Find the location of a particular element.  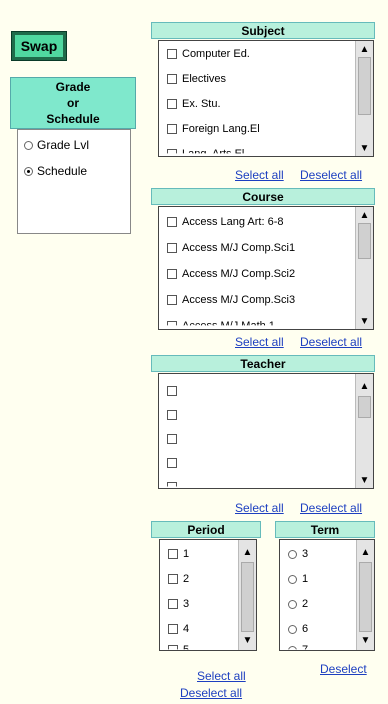

period-select-all-link: Select all is located at coordinates (221, 676).